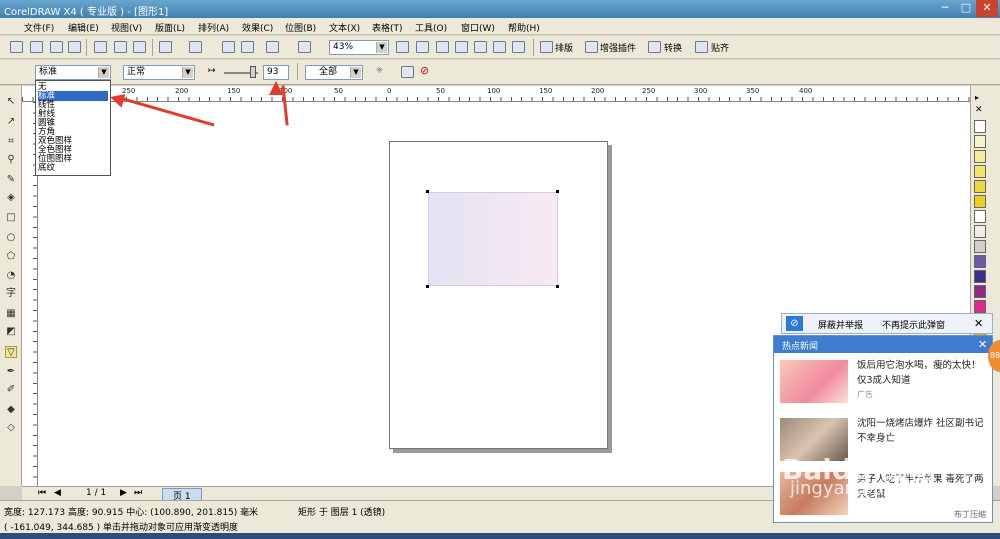 The width and height of the screenshot is (1000, 539). Describe the element at coordinates (73, 72) in the screenshot. I see `transparency-type-combo: 标准 ▼` at that location.